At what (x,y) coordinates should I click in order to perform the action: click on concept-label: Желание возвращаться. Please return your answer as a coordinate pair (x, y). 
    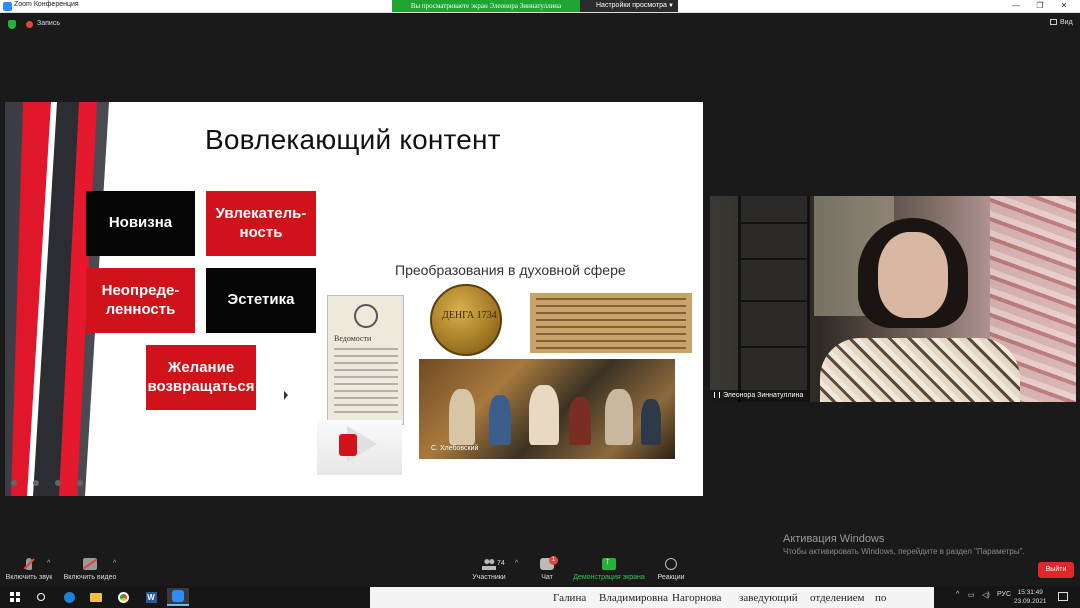
    Looking at the image, I should click on (201, 376).